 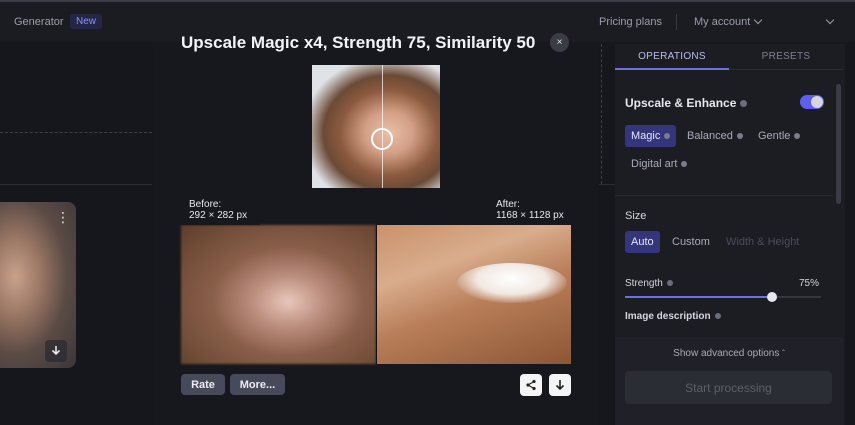 I want to click on size-custom: Custom, so click(x=691, y=242).